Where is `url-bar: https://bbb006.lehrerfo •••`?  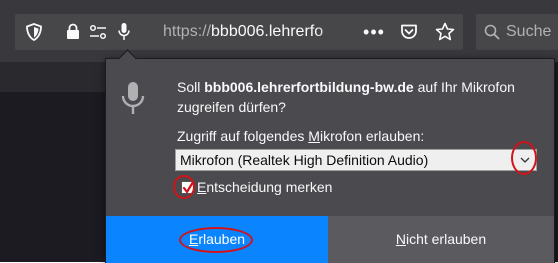 url-bar: https://bbb006.lehrerfo ••• is located at coordinates (239, 32).